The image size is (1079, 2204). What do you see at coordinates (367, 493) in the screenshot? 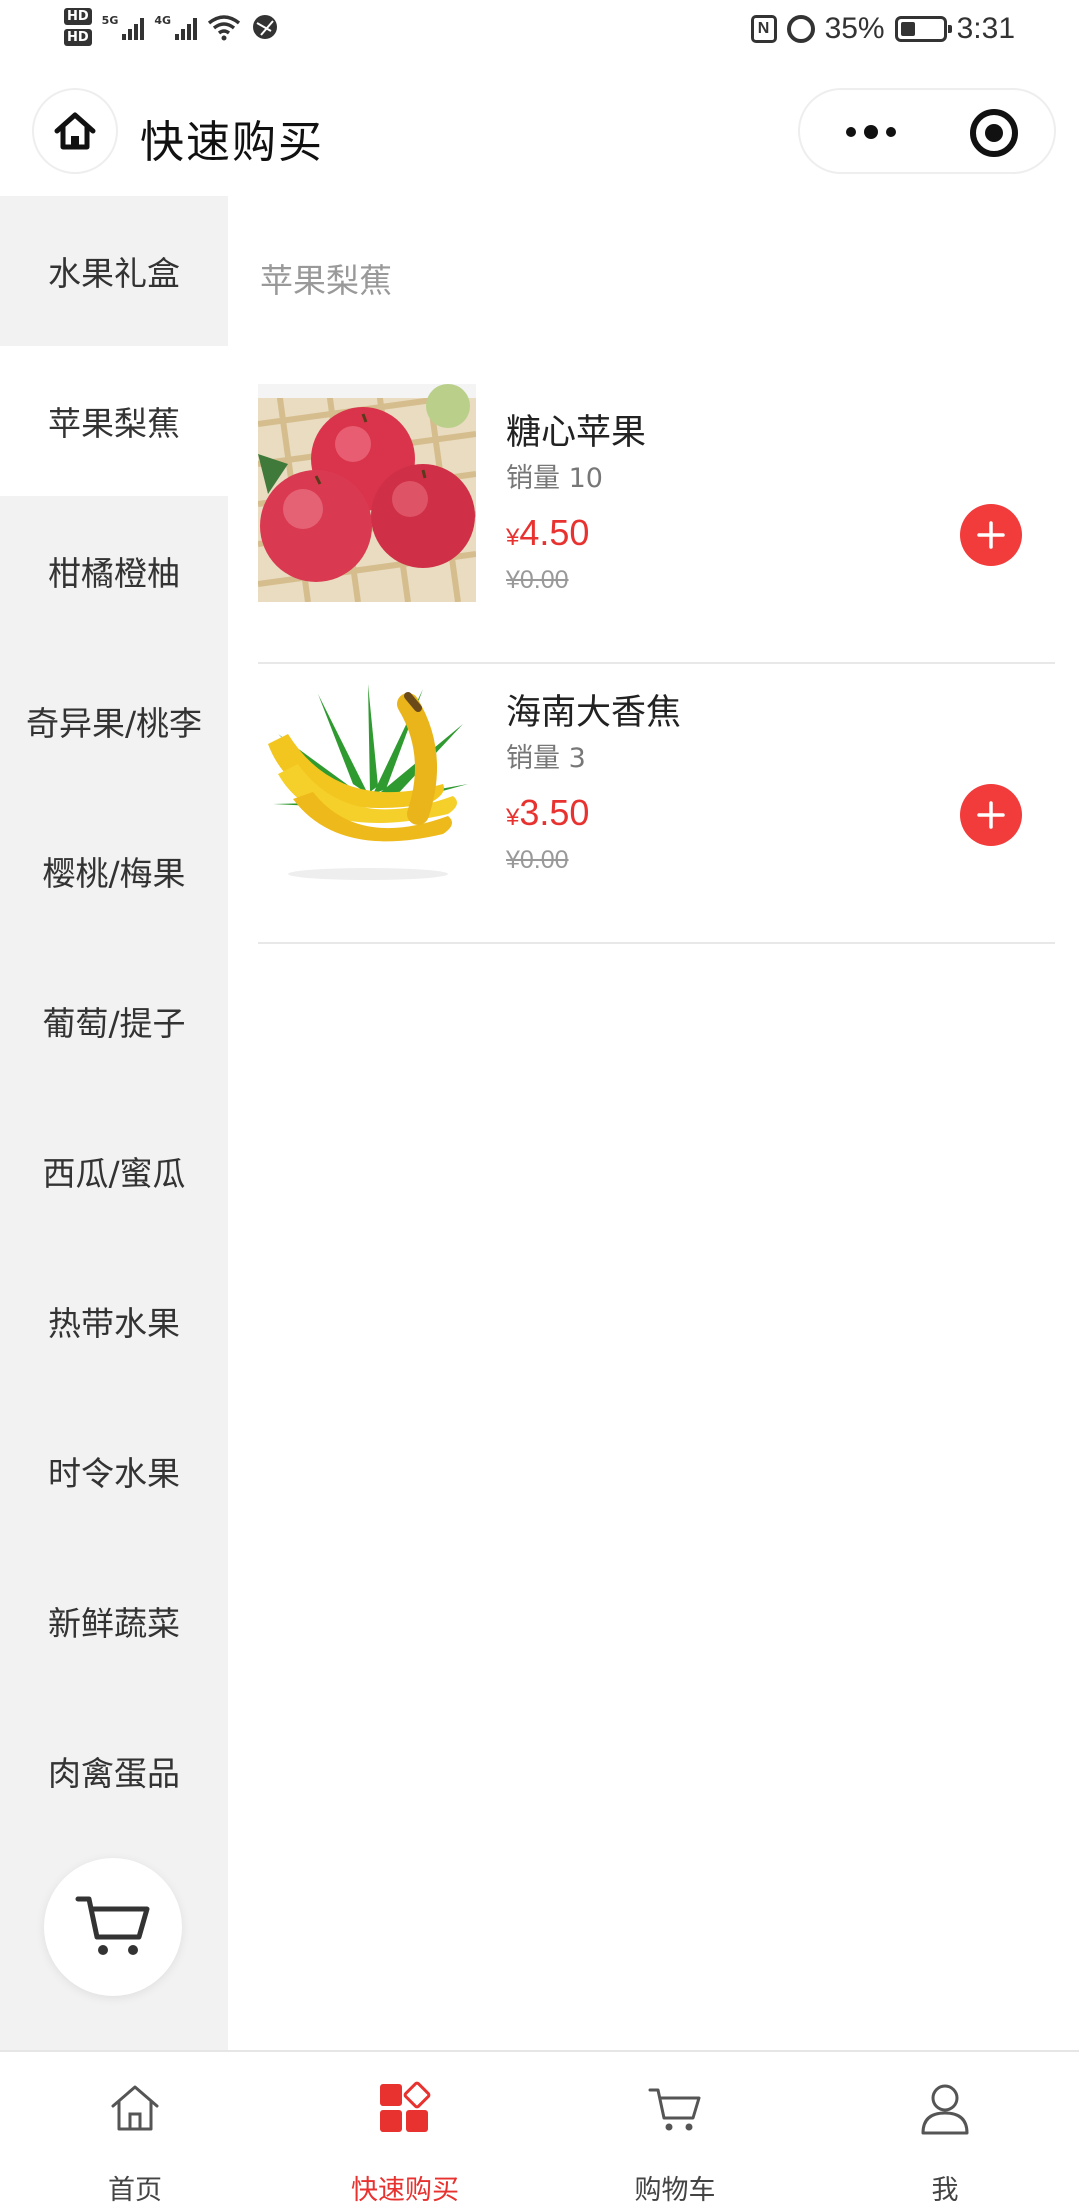
I see `product-image-apple` at bounding box center [367, 493].